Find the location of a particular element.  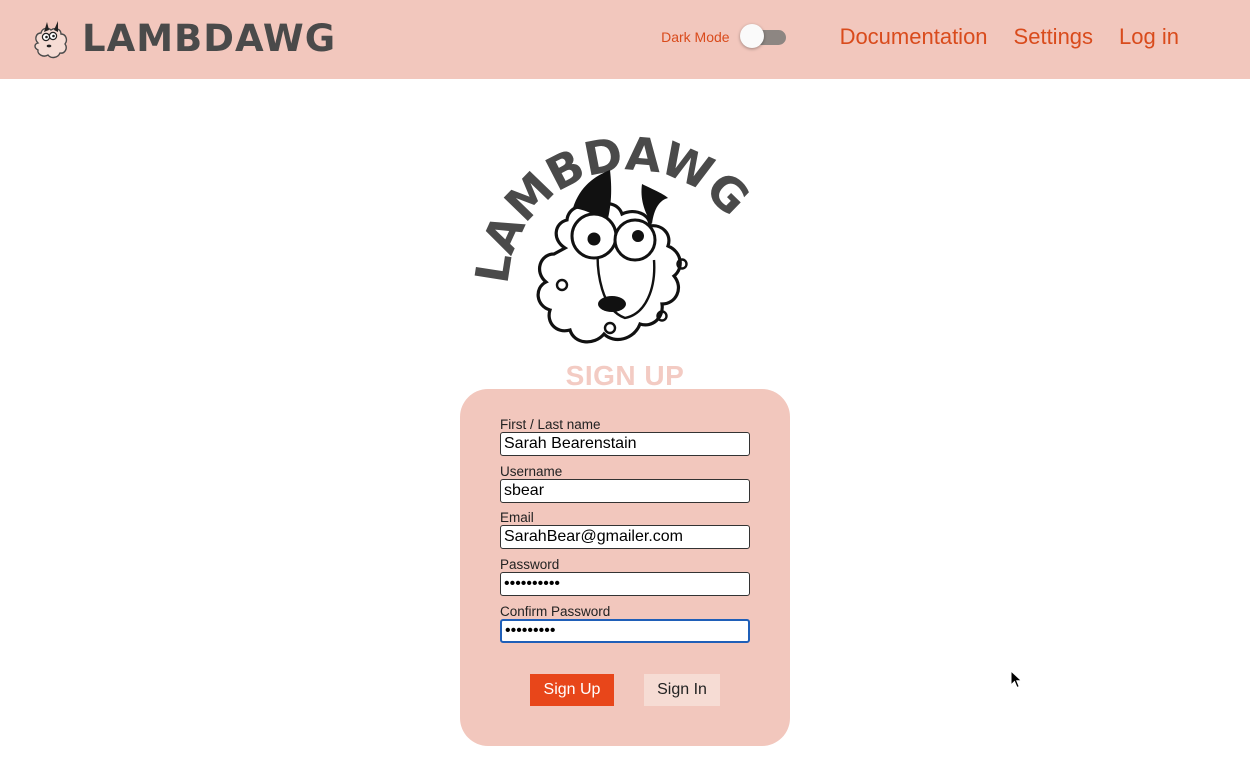

dark-mode-toggle is located at coordinates (762, 36).